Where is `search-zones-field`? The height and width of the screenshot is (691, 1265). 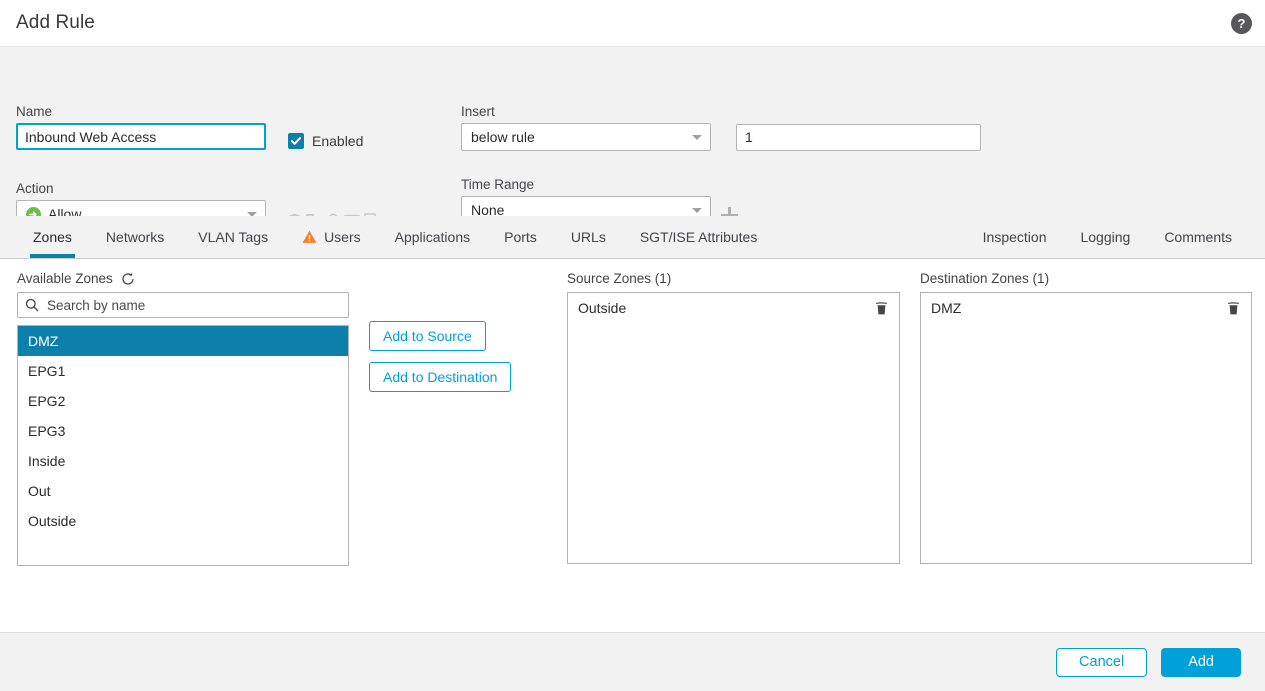 search-zones-field is located at coordinates (183, 305).